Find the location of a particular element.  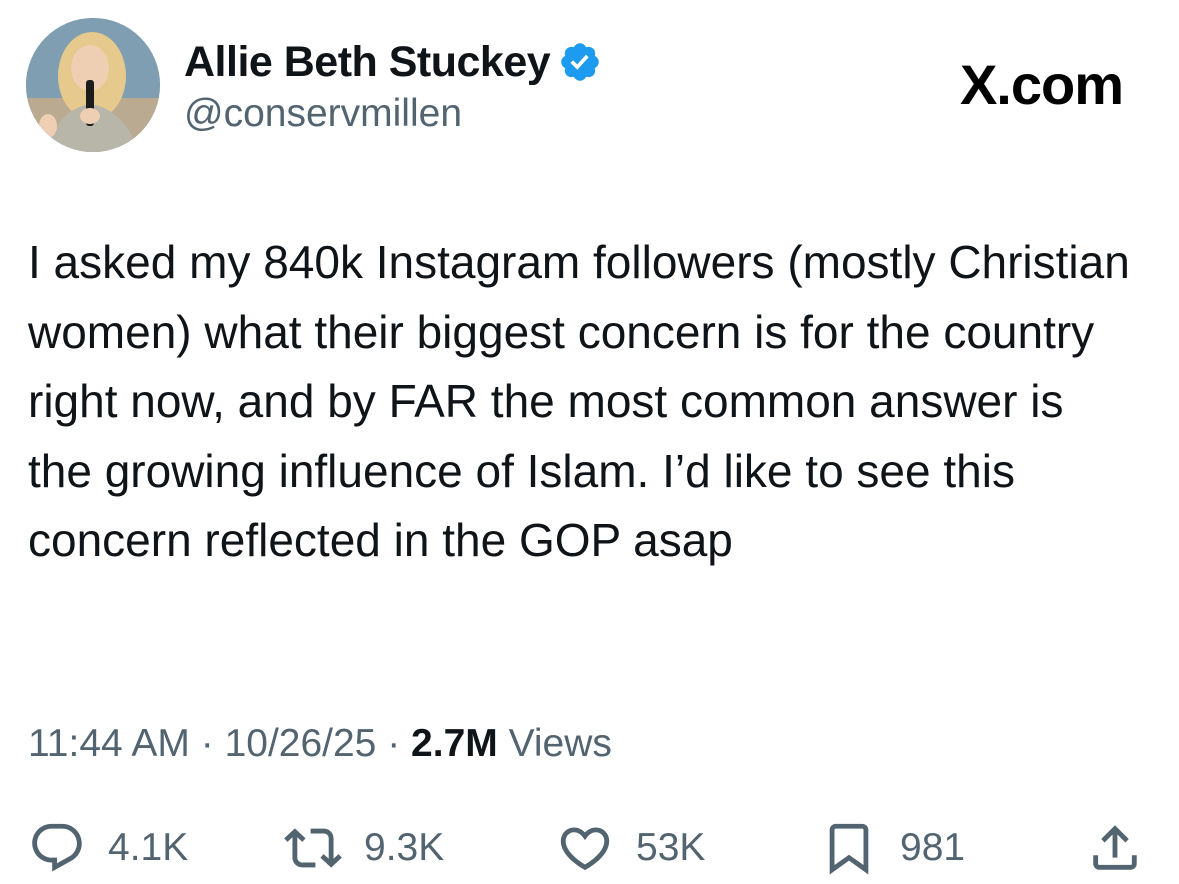

avatar is located at coordinates (93, 85).